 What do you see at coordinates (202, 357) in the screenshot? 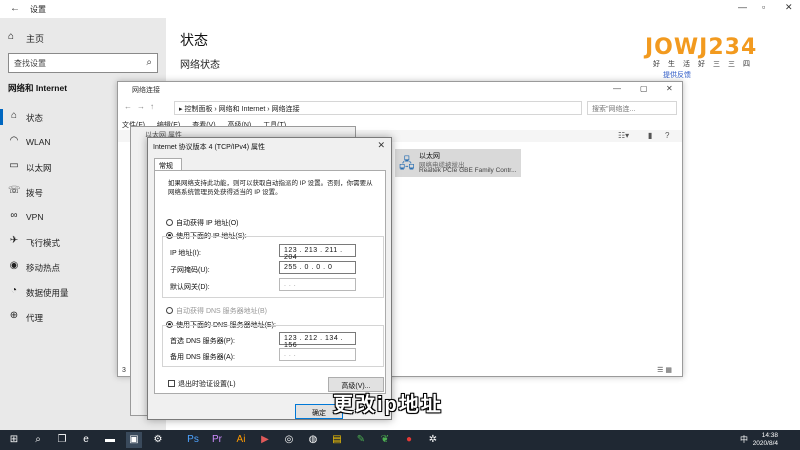
I see `alternate-dns-label: 备用 DNS 服务器(A):` at bounding box center [202, 357].